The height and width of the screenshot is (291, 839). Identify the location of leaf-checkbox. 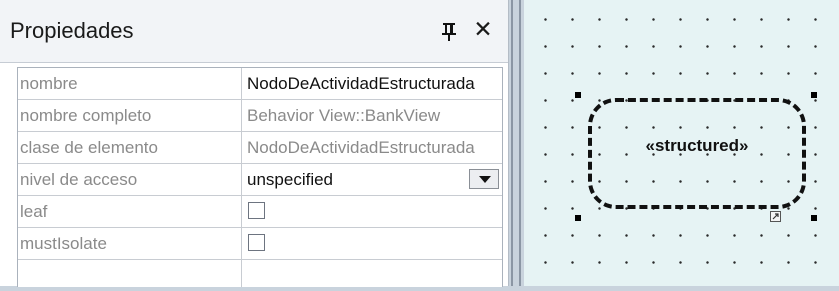
(256, 210).